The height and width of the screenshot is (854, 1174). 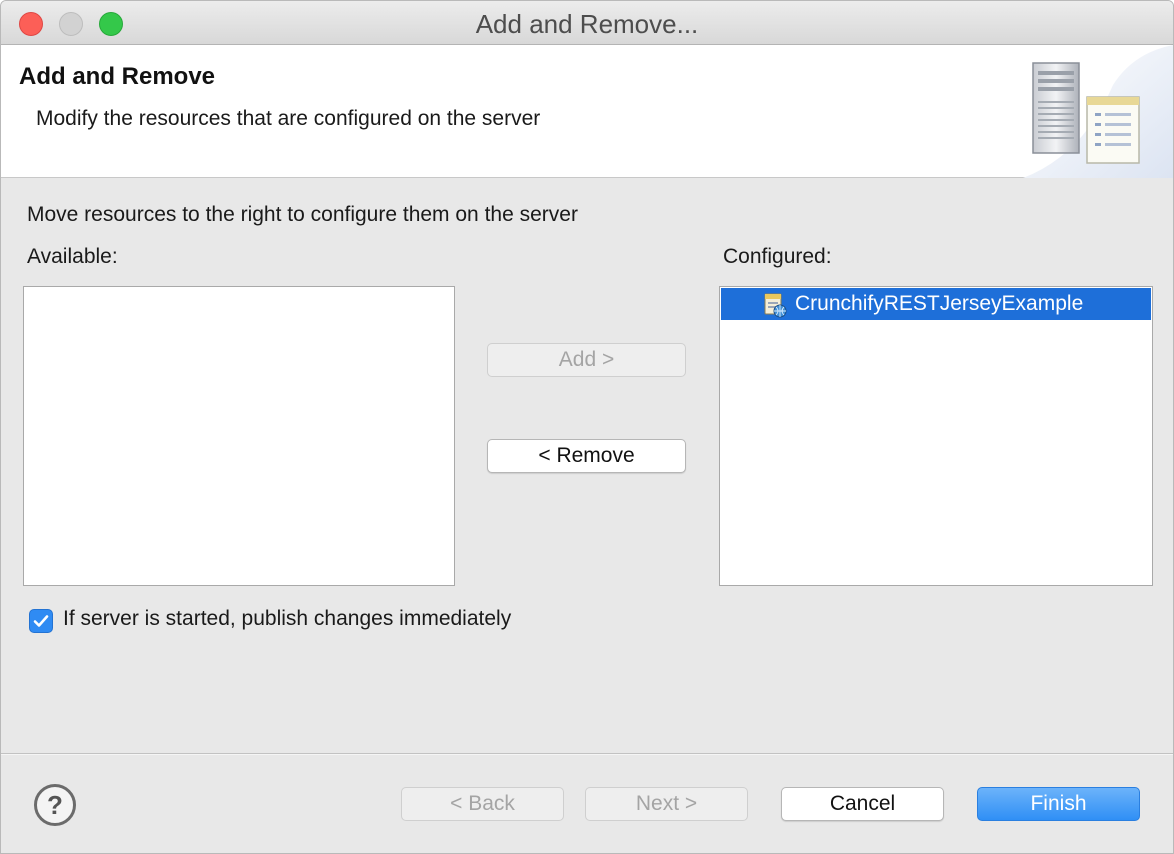 I want to click on available-list, so click(x=239, y=436).